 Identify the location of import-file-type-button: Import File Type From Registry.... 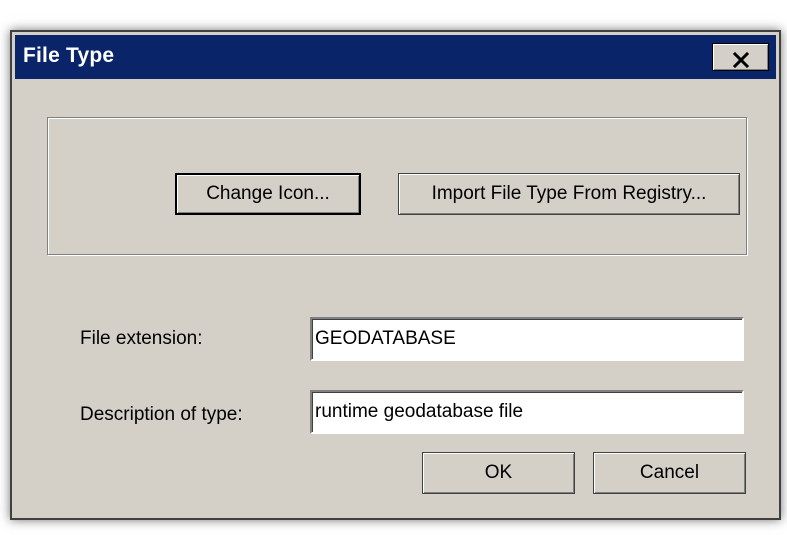
(569, 194).